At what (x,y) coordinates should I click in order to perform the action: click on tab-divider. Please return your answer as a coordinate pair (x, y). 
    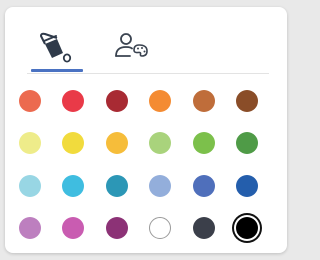
    Looking at the image, I should click on (148, 73).